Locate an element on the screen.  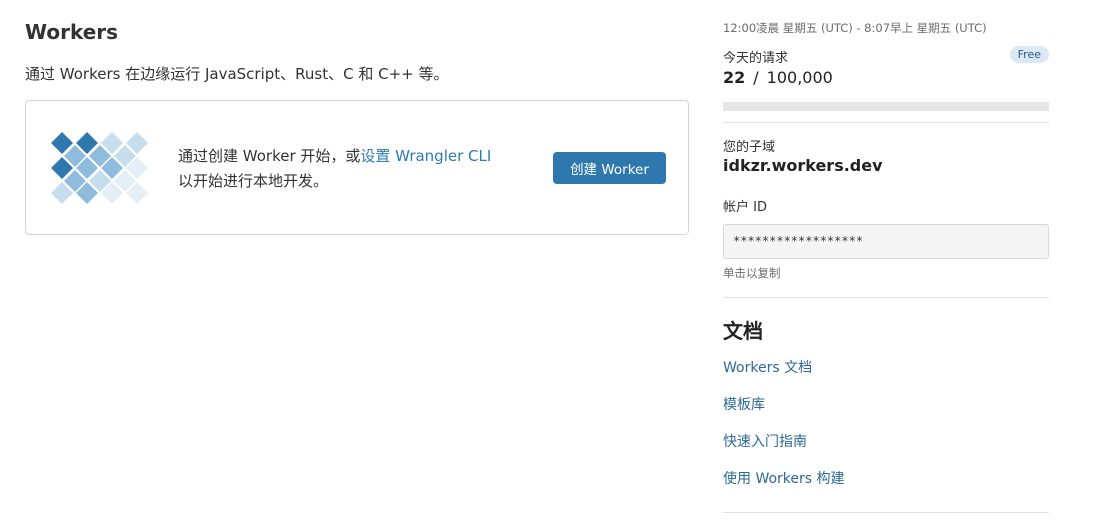
page-title: Workers is located at coordinates (72, 32).